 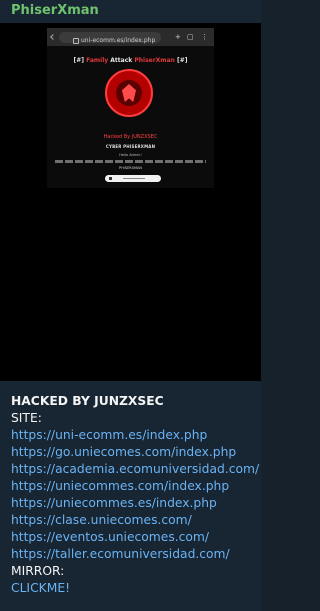 What do you see at coordinates (134, 588) in the screenshot?
I see `mirror-link: CLICKME!` at bounding box center [134, 588].